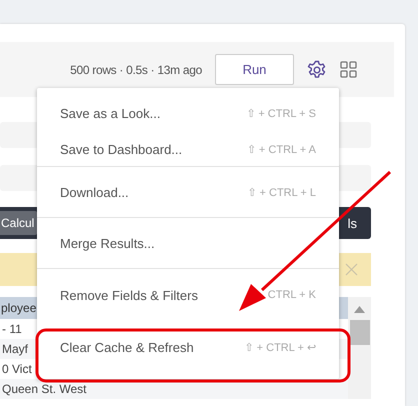 Image resolution: width=418 pixels, height=406 pixels. I want to click on query-stats: 500 rows · 0.5s · 13m ago, so click(136, 69).